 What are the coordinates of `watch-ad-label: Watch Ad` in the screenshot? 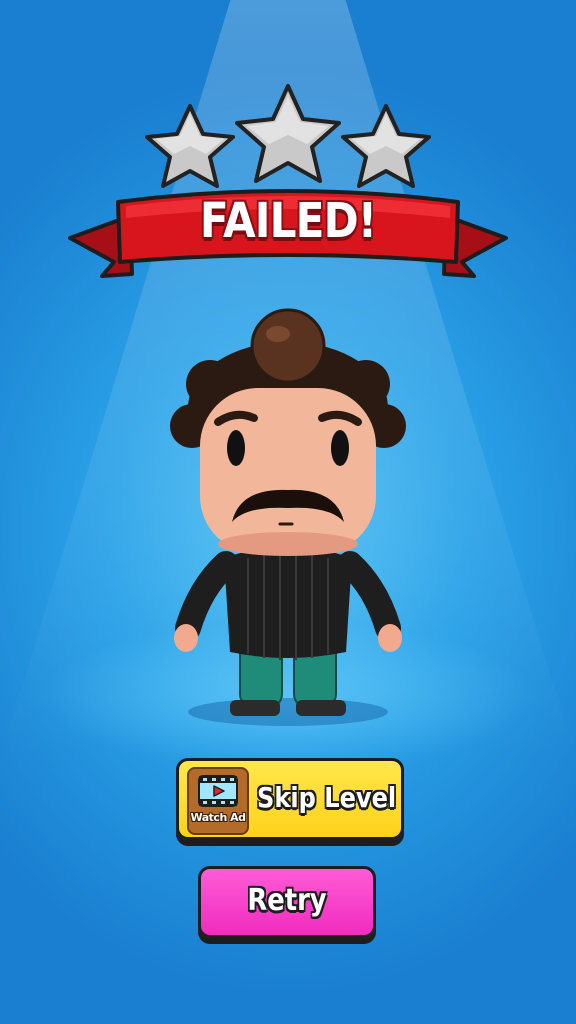 It's located at (218, 817).